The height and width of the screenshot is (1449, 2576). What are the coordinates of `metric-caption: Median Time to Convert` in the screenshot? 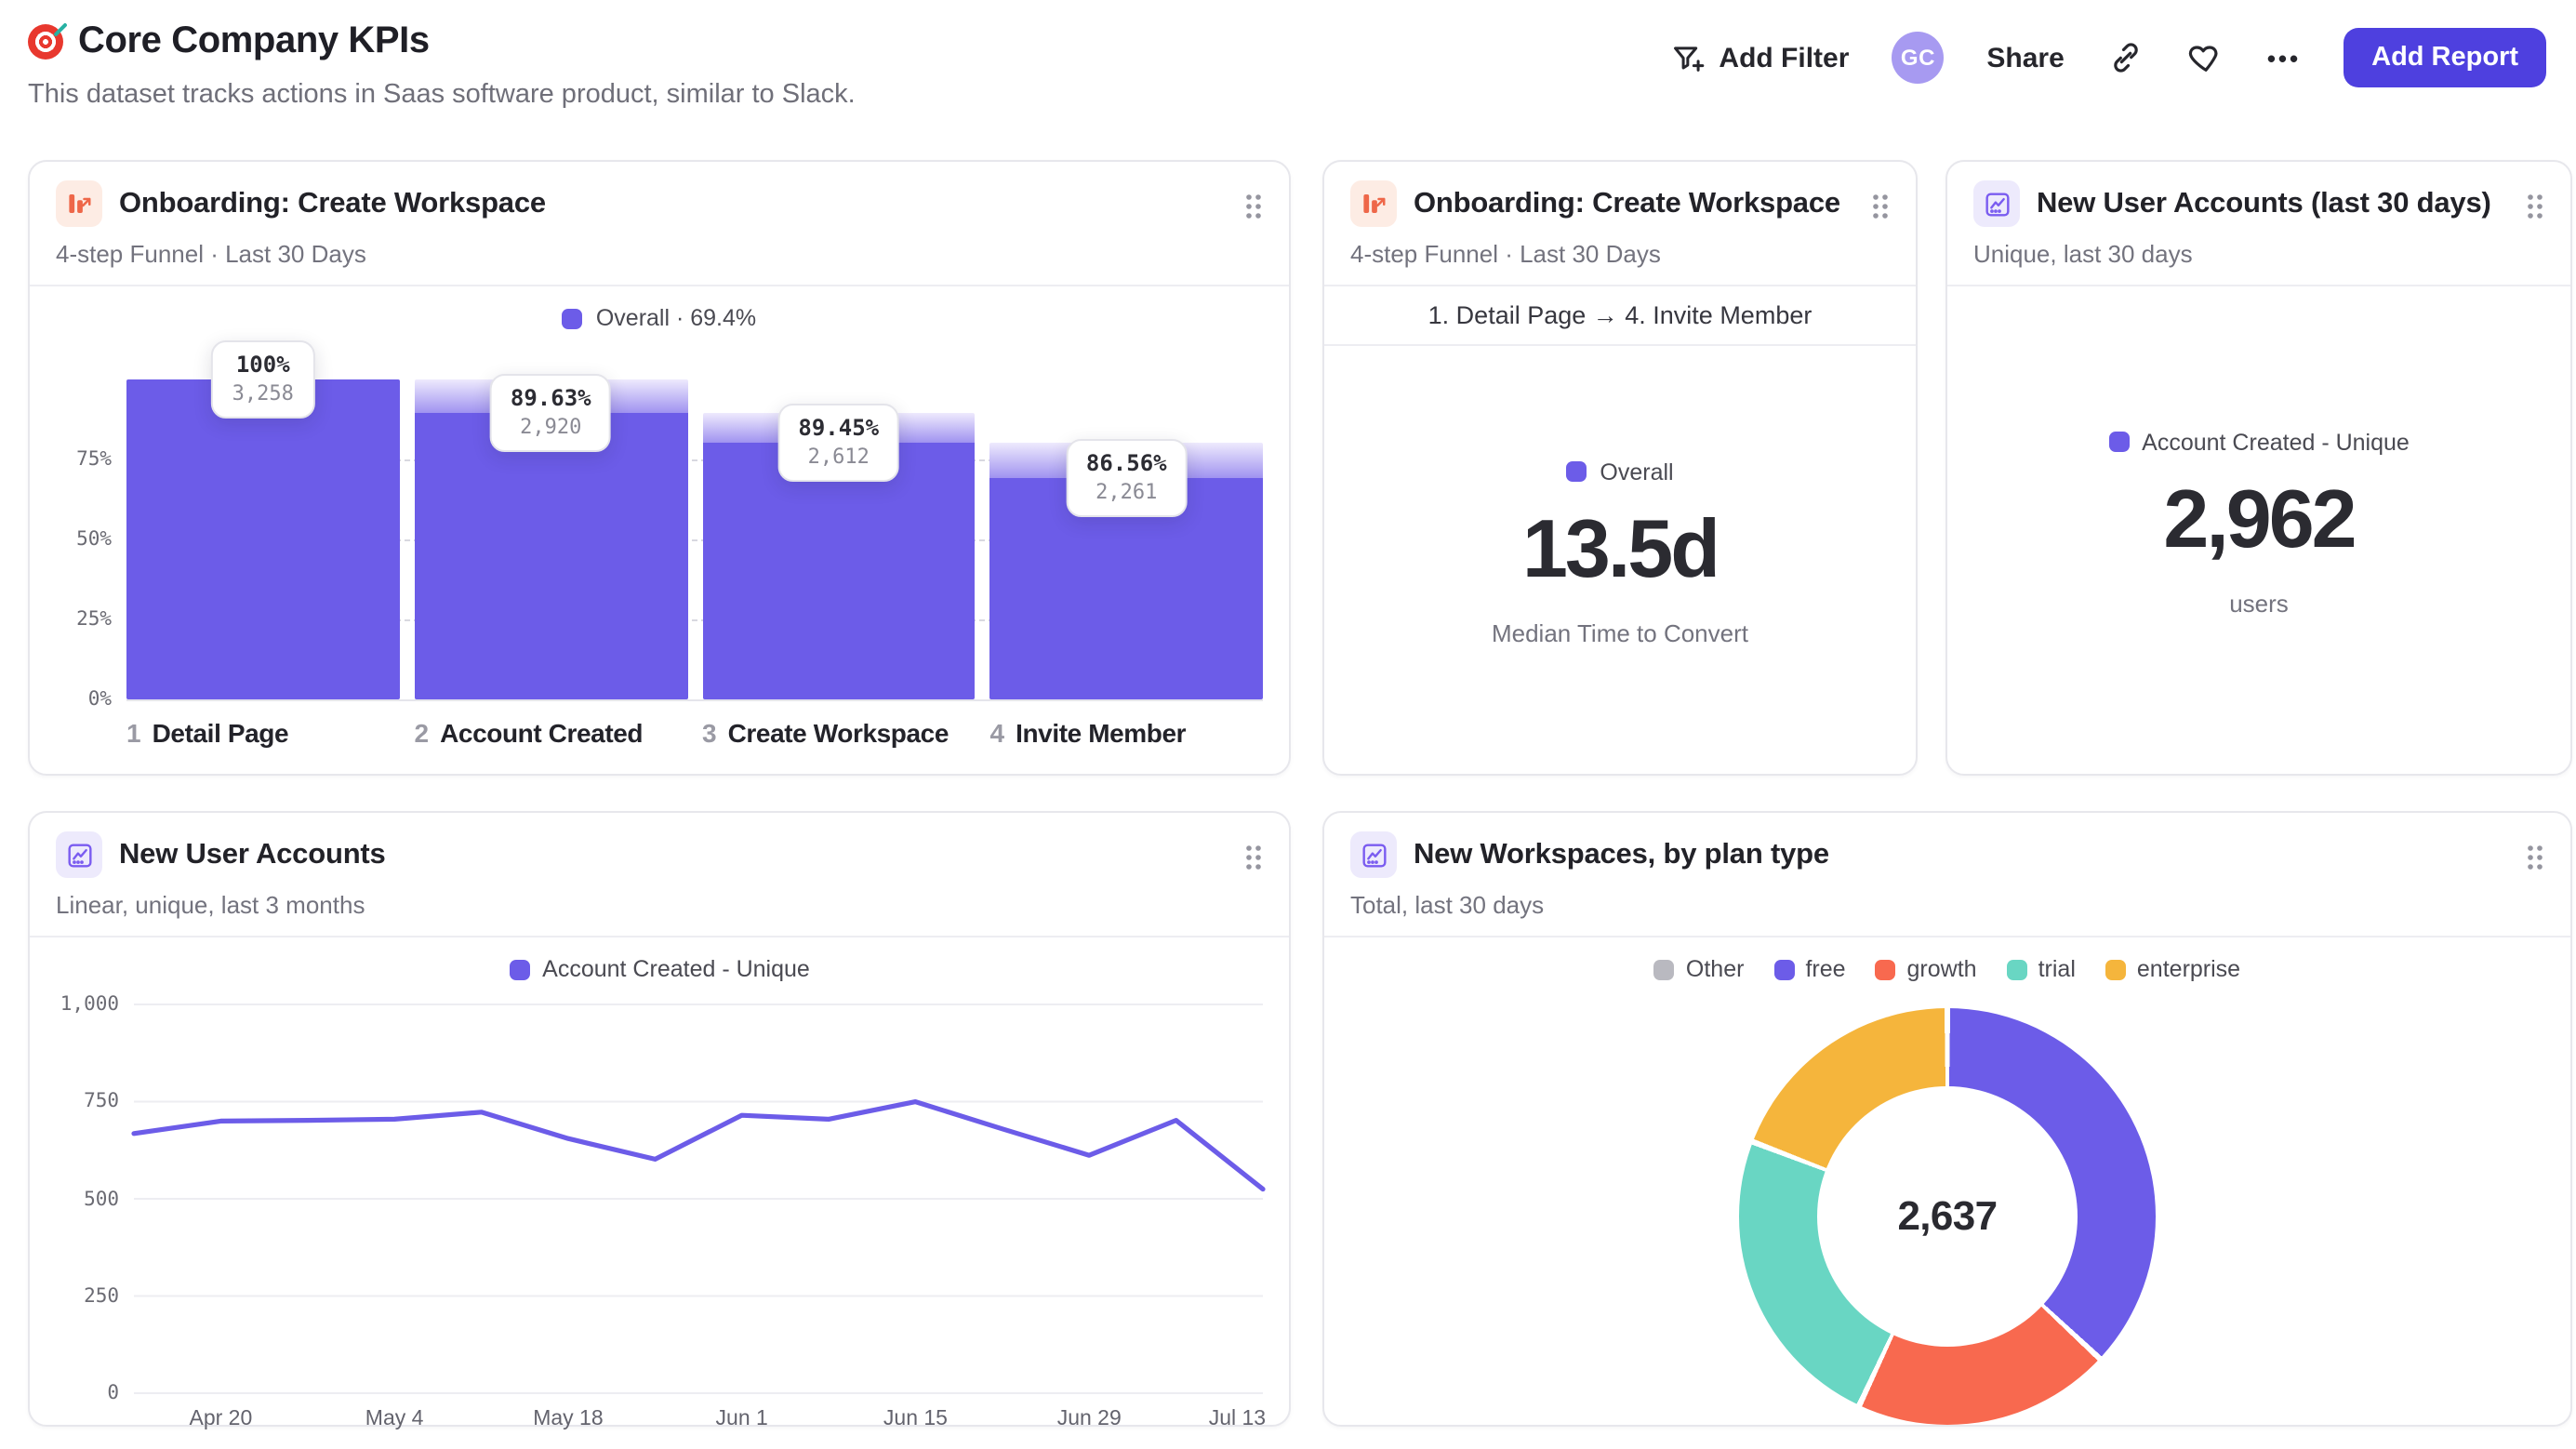 It's located at (1619, 633).